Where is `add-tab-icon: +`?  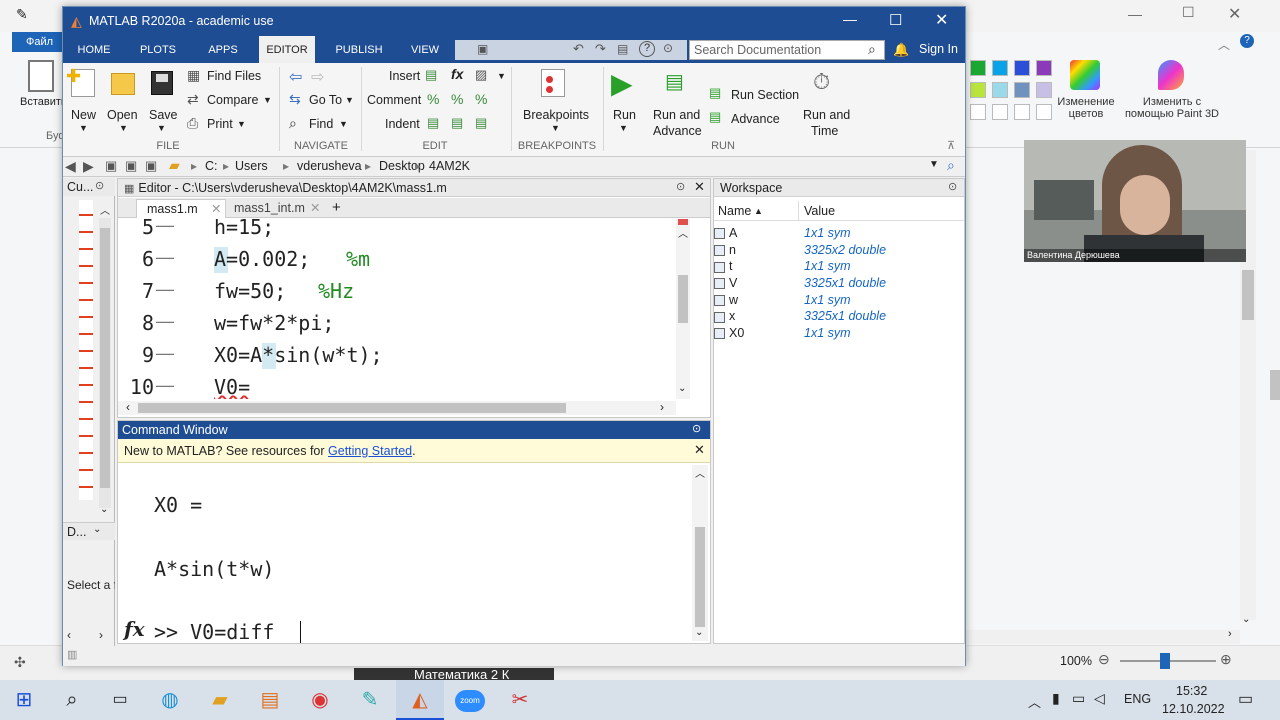 add-tab-icon: + is located at coordinates (336, 207).